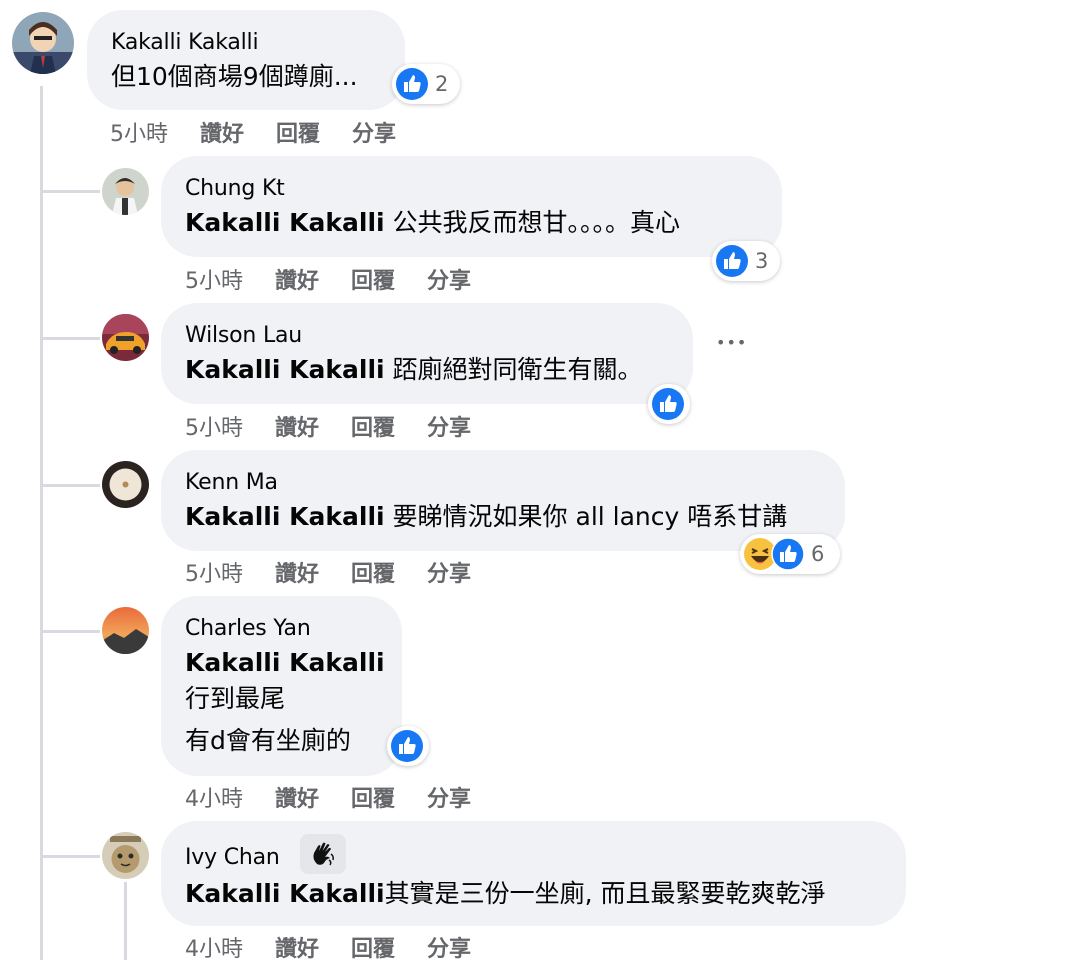  I want to click on comment-text: Kakalli Kakalli 公共我反而想甘。。。。真心, so click(471, 223).